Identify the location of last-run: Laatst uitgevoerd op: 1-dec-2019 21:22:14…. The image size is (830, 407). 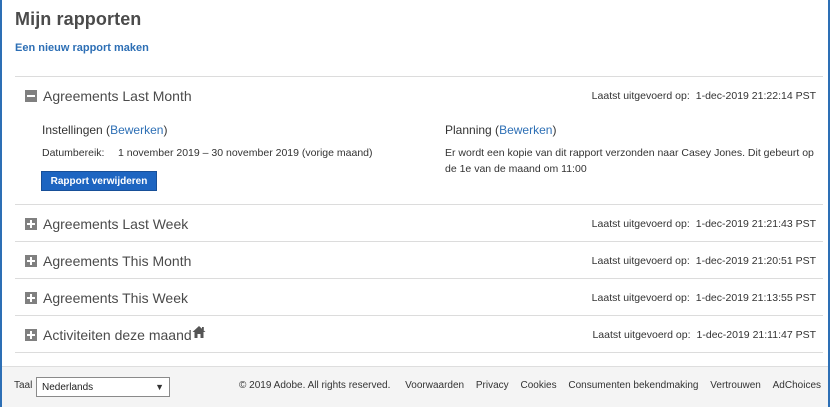
(704, 96).